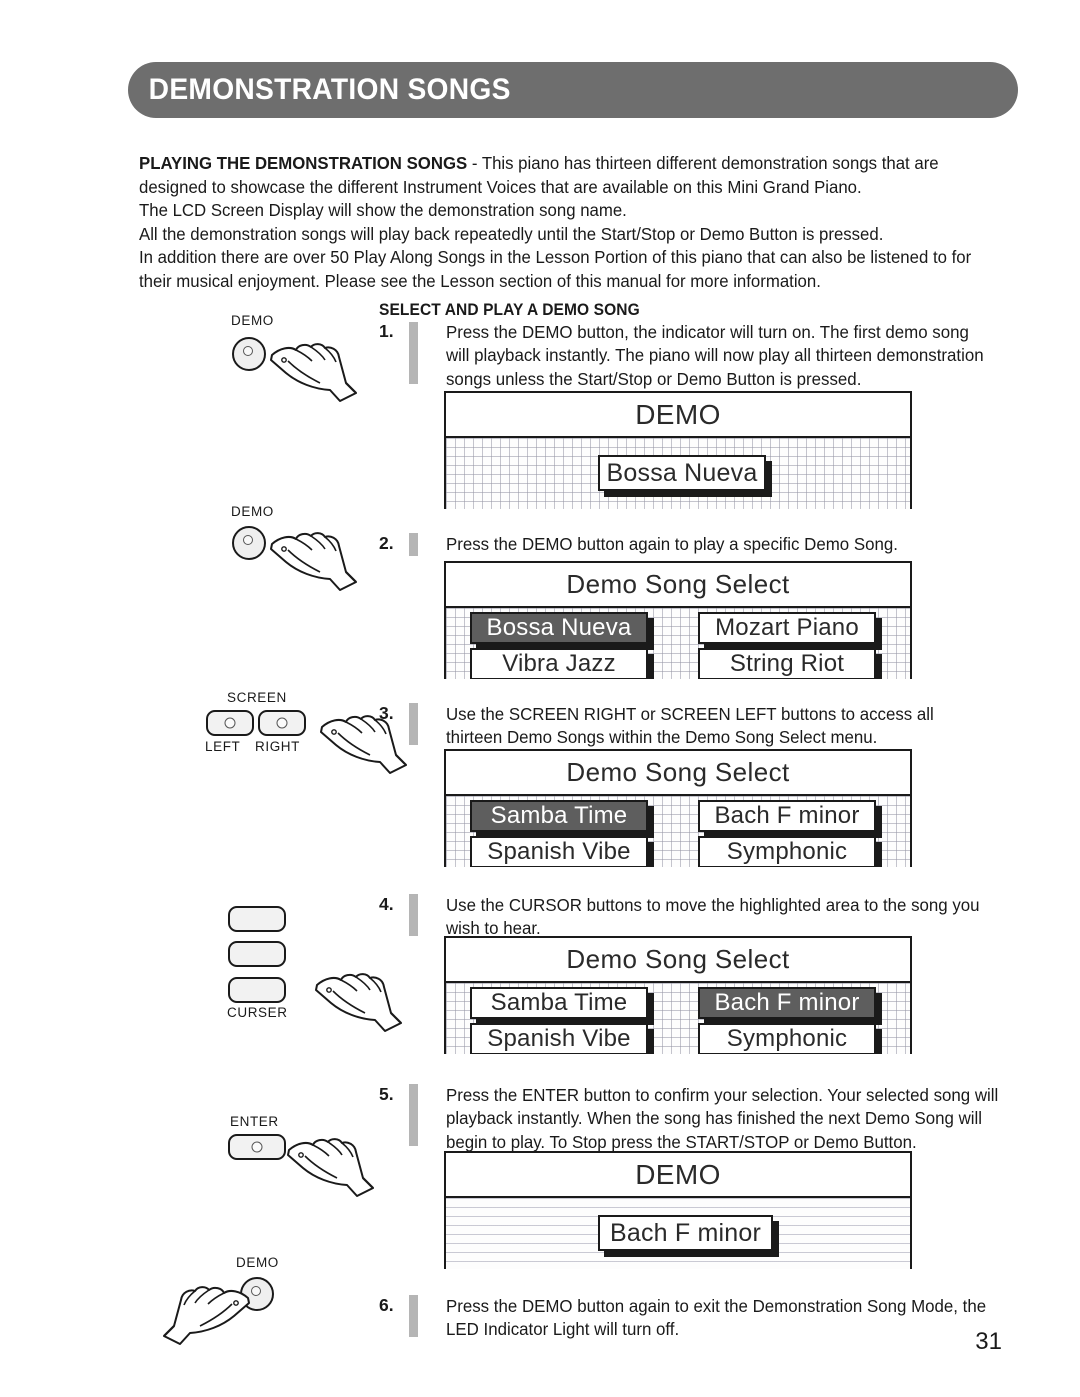 The height and width of the screenshot is (1397, 1080). What do you see at coordinates (257, 1012) in the screenshot?
I see `curser-group-label: CURSER` at bounding box center [257, 1012].